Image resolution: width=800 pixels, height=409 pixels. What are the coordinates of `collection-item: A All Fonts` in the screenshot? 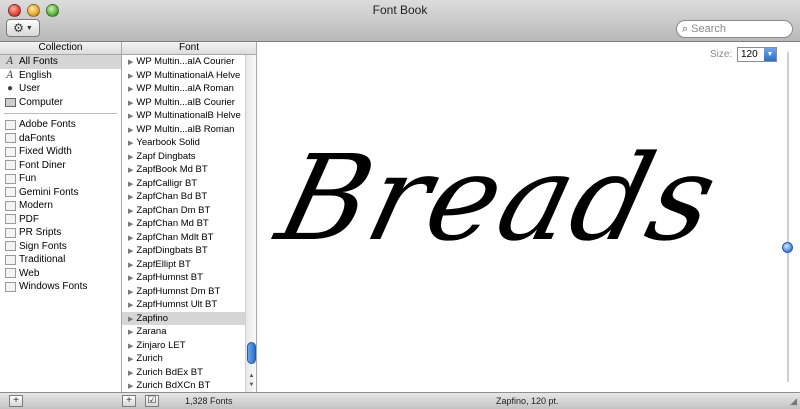 It's located at (60, 62).